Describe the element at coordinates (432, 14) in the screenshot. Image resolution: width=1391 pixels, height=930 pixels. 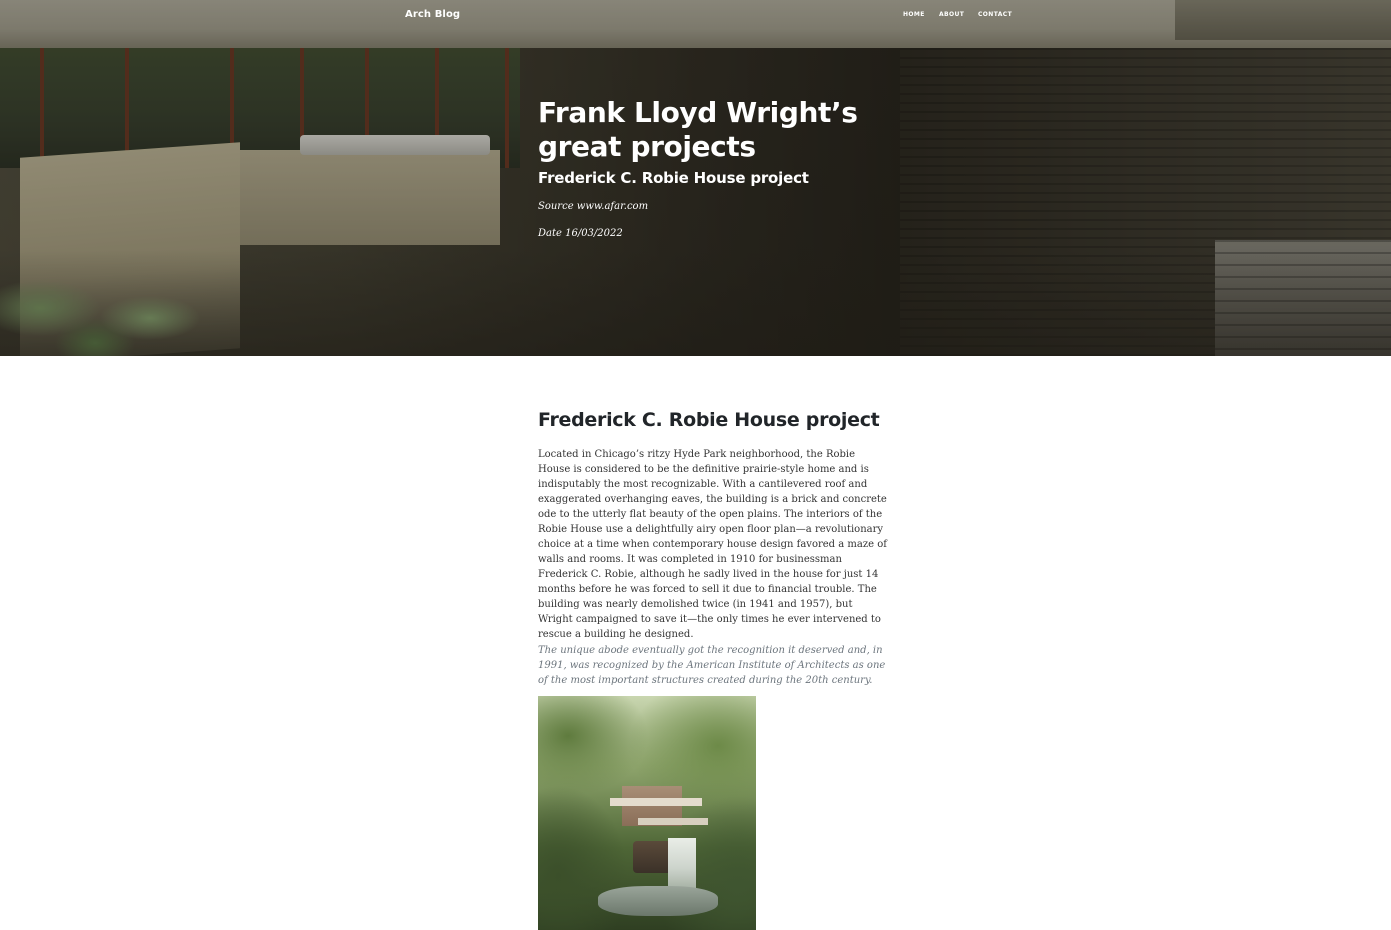
I see `brand-link: Arch Blog` at that location.